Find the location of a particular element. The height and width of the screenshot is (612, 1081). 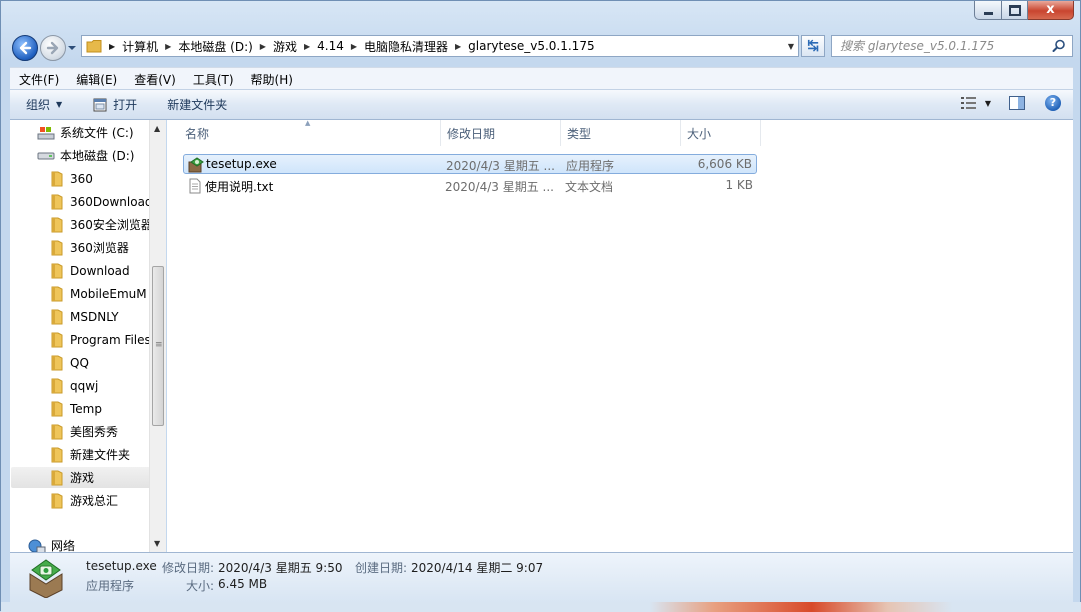

caption-buttons: x is located at coordinates (1024, 12).